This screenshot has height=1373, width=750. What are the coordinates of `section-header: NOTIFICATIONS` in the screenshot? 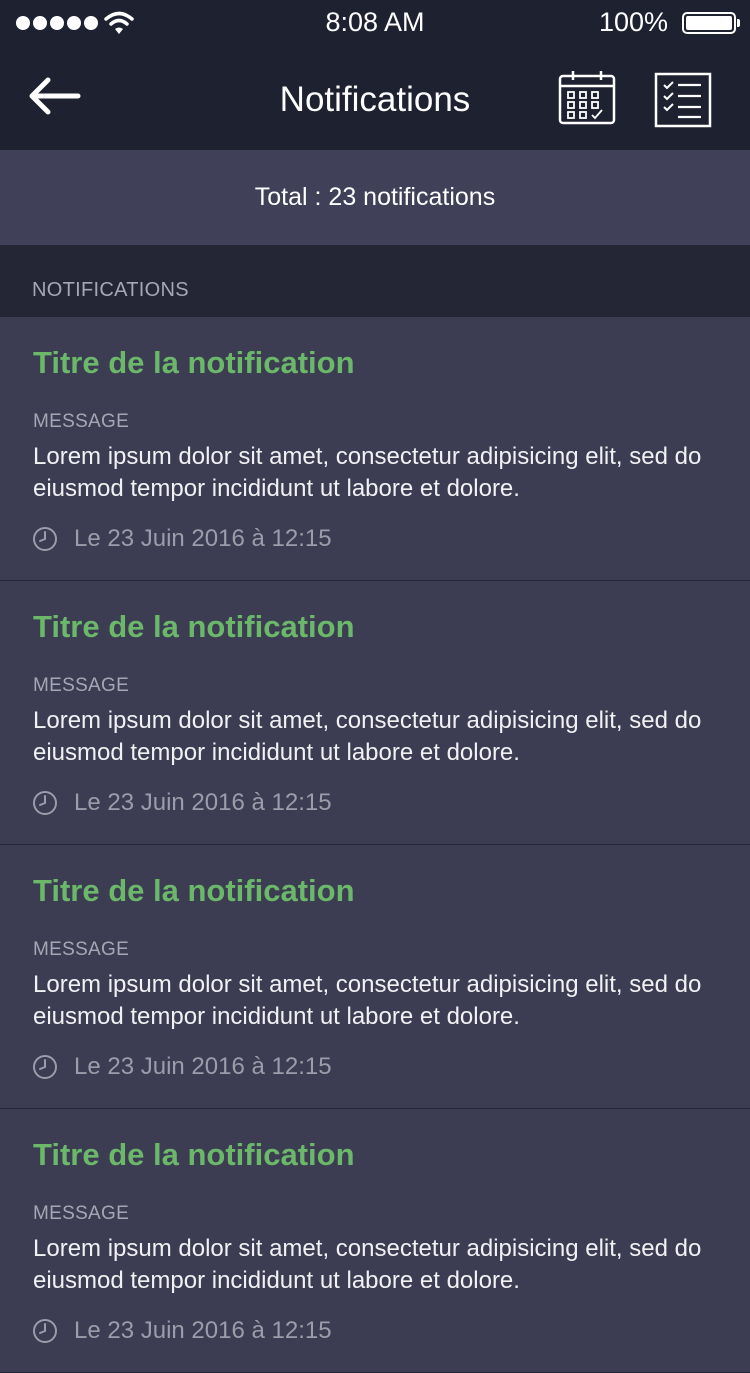 It's located at (375, 281).